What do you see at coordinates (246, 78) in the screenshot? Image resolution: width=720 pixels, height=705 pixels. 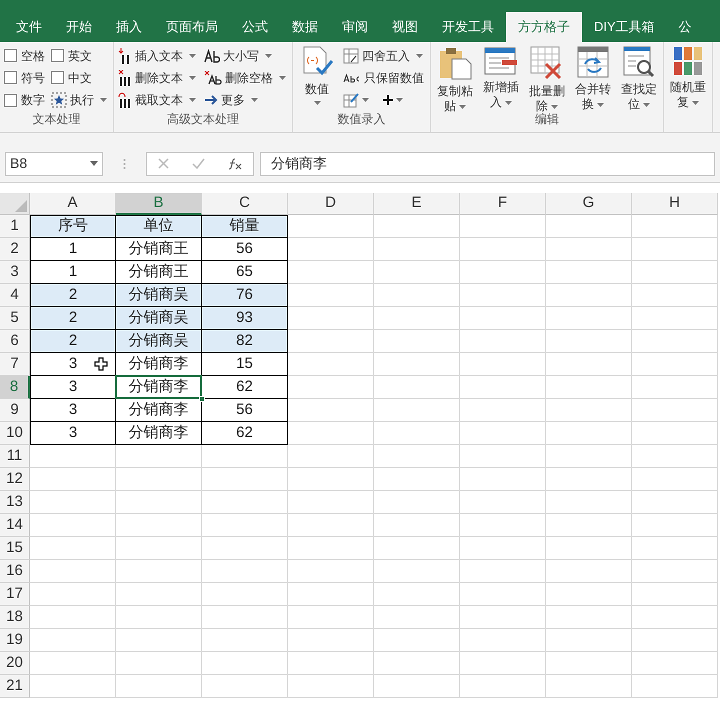 I see `ribbon-button: 删除空格` at bounding box center [246, 78].